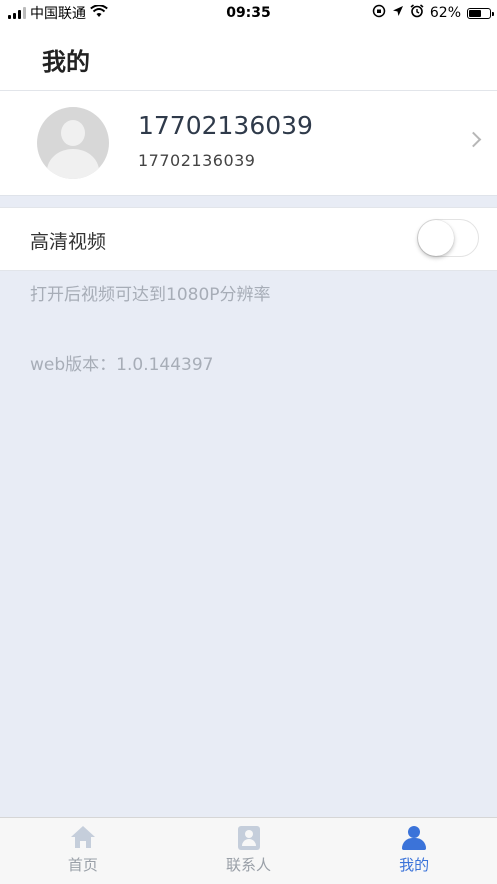 The height and width of the screenshot is (884, 497). What do you see at coordinates (83, 851) in the screenshot?
I see `tab-home: 首页` at bounding box center [83, 851].